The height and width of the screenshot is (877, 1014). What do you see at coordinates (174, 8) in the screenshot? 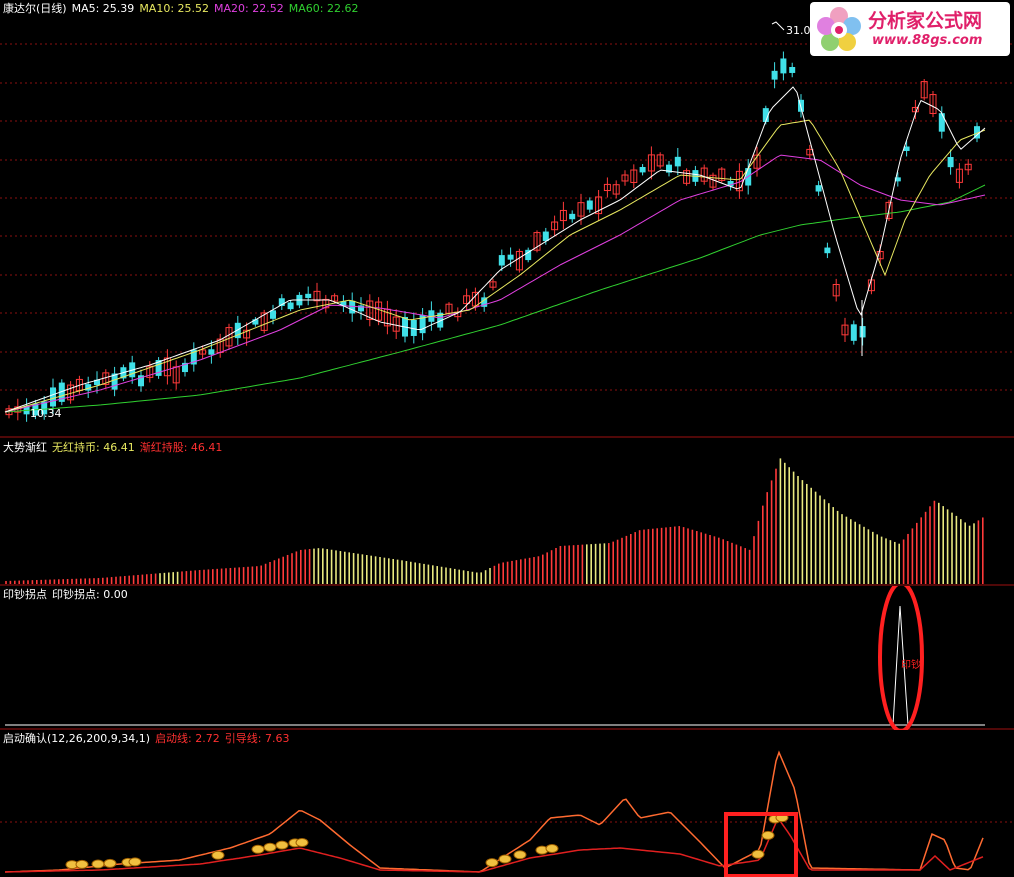
I see `ma10-value: MA10: 25.52` at bounding box center [174, 8].